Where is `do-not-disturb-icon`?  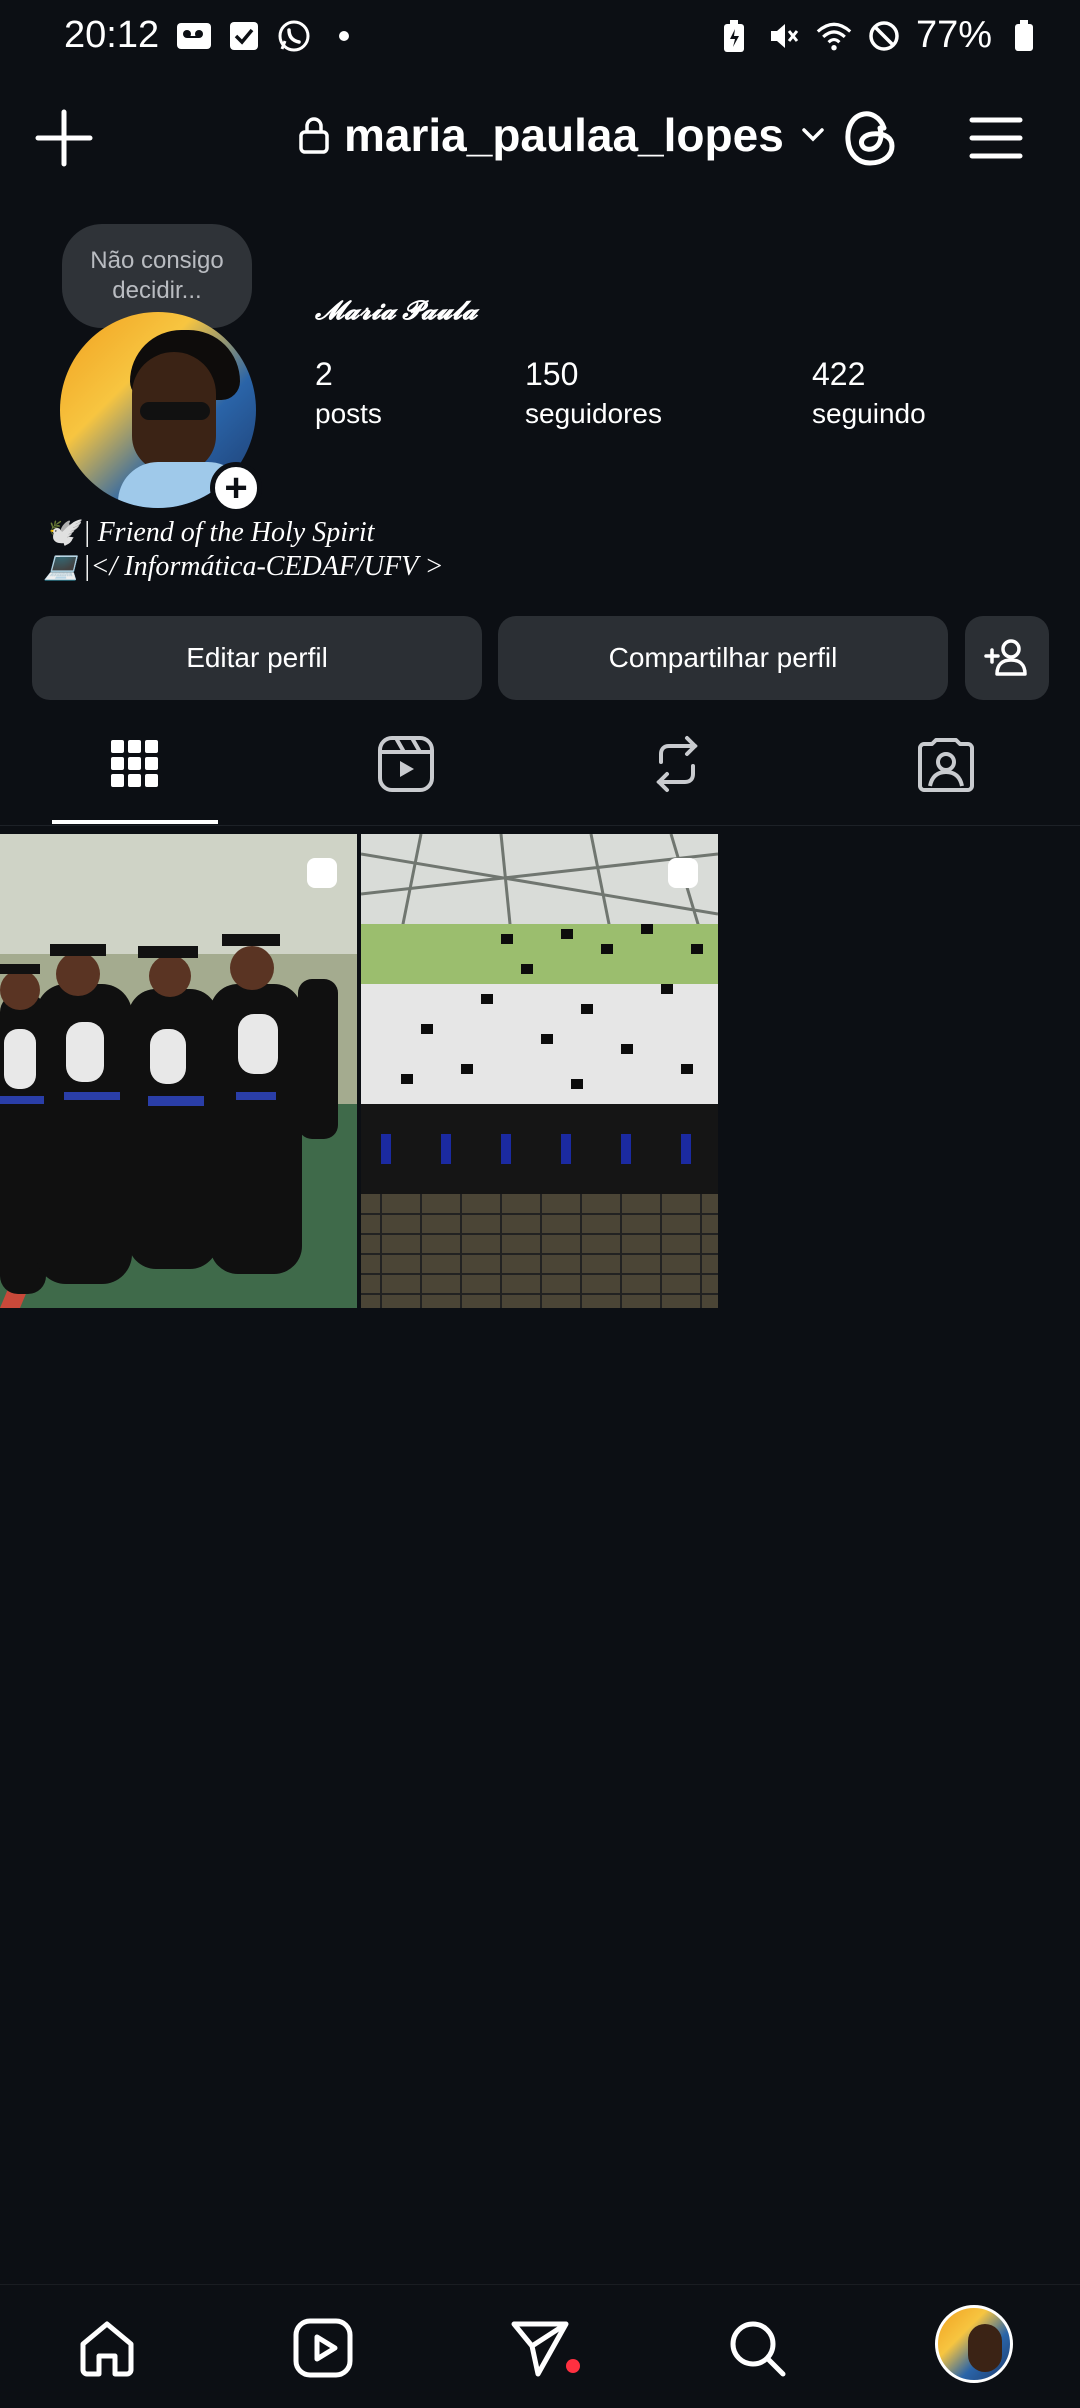 do-not-disturb-icon is located at coordinates (884, 36).